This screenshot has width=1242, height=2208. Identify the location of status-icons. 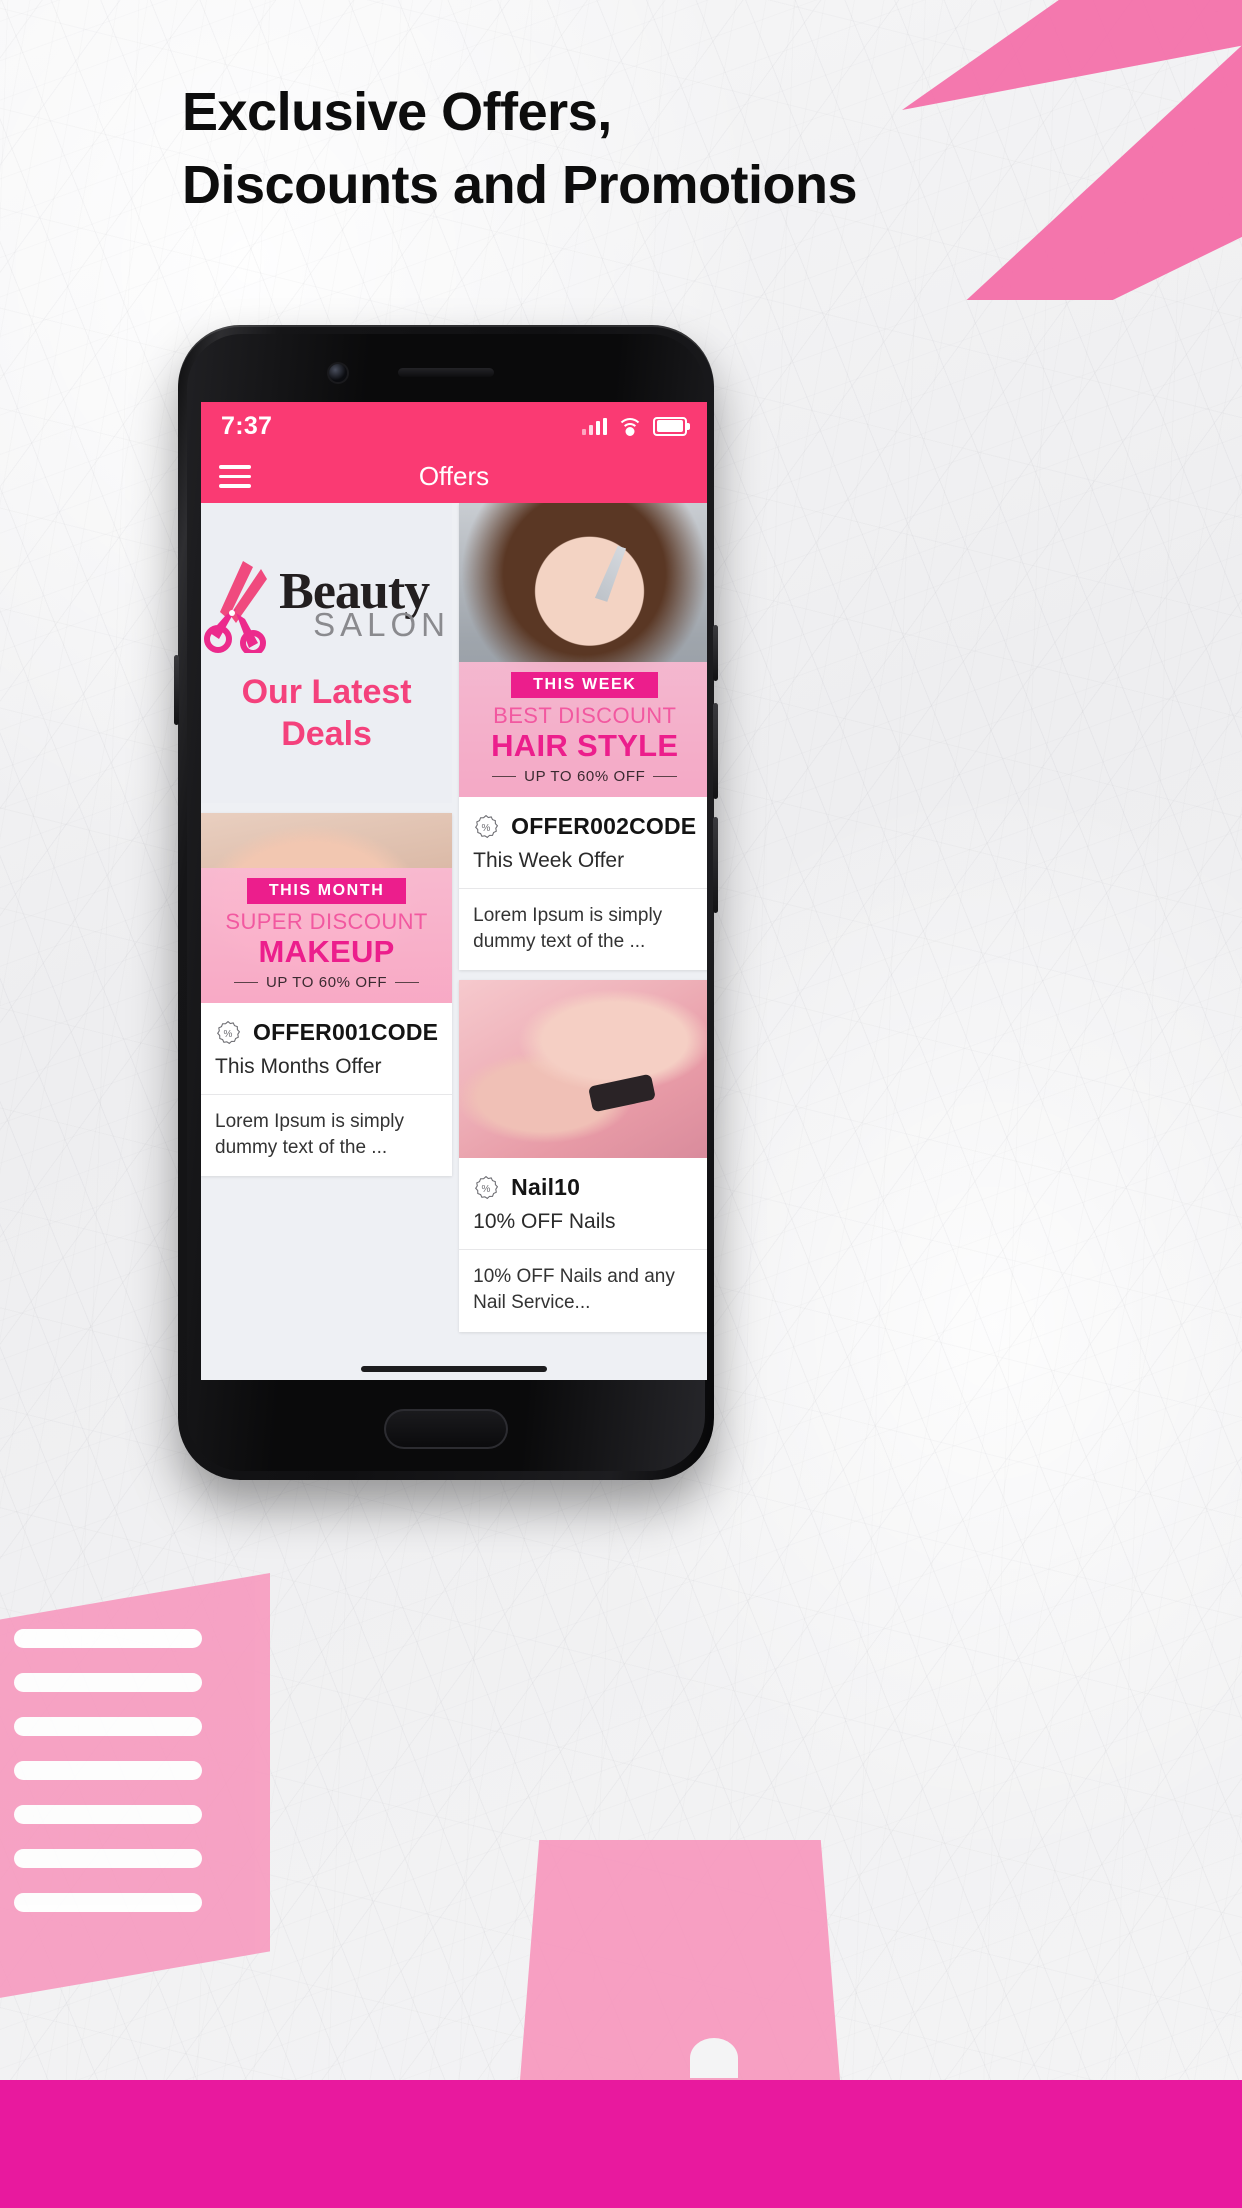
(635, 426).